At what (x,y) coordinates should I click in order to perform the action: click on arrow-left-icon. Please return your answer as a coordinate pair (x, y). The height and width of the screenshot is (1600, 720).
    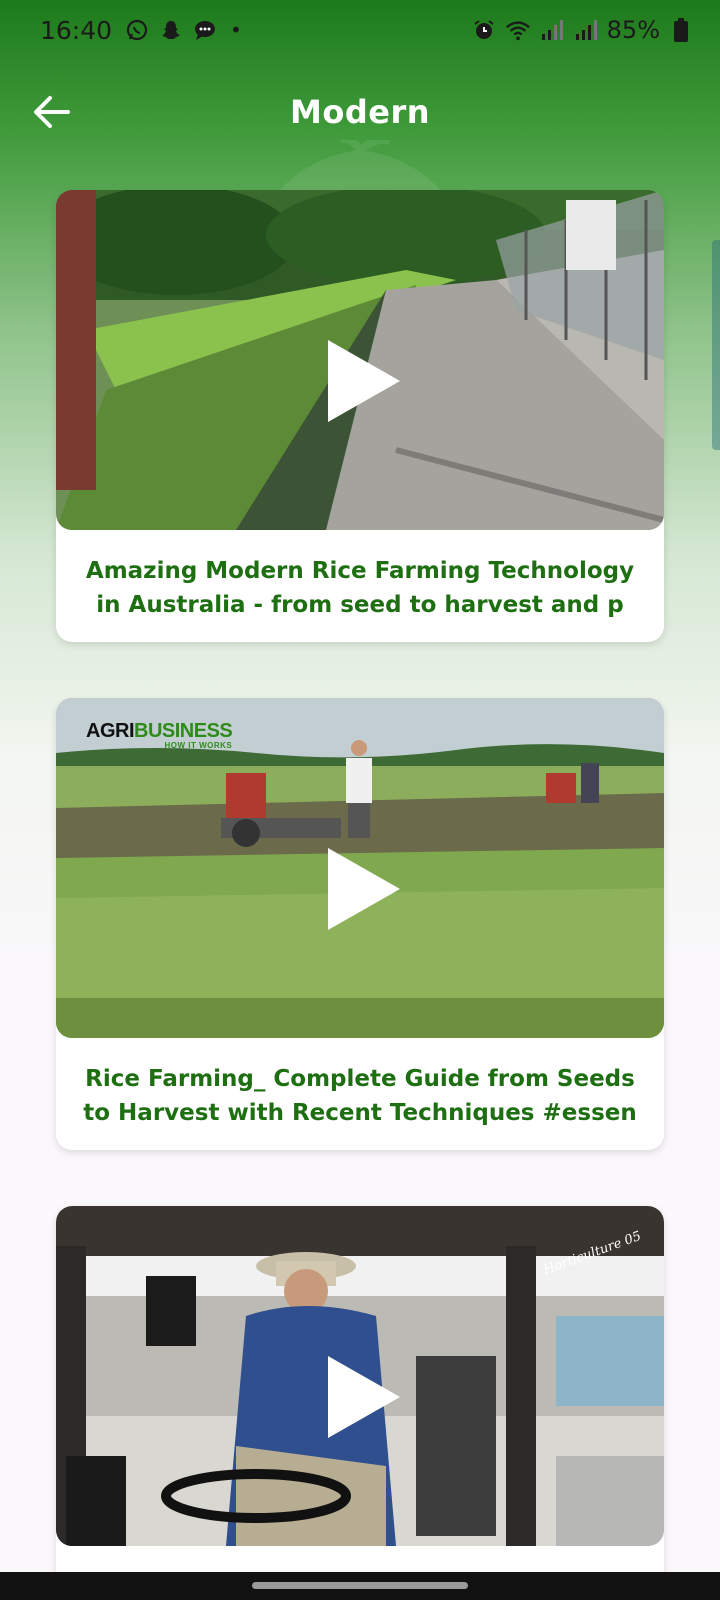
    Looking at the image, I should click on (52, 112).